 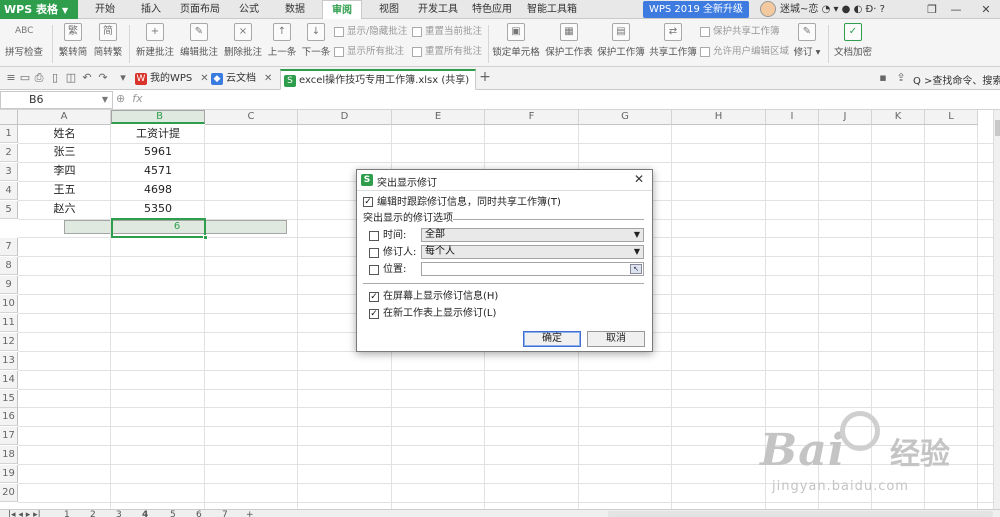 I want to click on column-header-l: L, so click(x=951, y=117).